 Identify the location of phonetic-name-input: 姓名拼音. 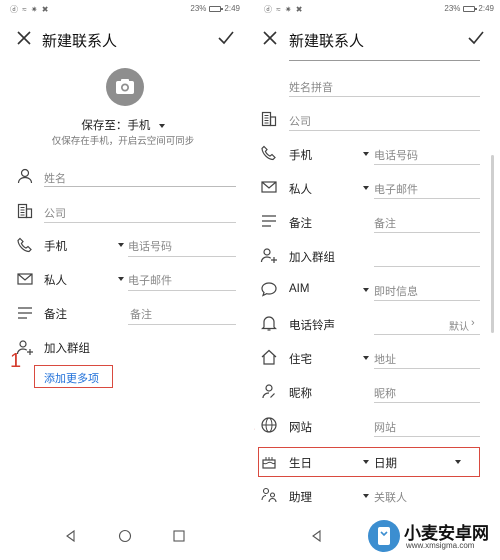
(311, 87).